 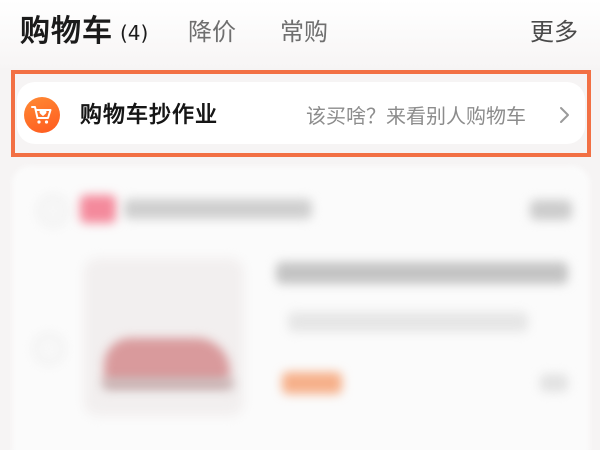 What do you see at coordinates (422, 273) in the screenshot?
I see `product-title-blurred` at bounding box center [422, 273].